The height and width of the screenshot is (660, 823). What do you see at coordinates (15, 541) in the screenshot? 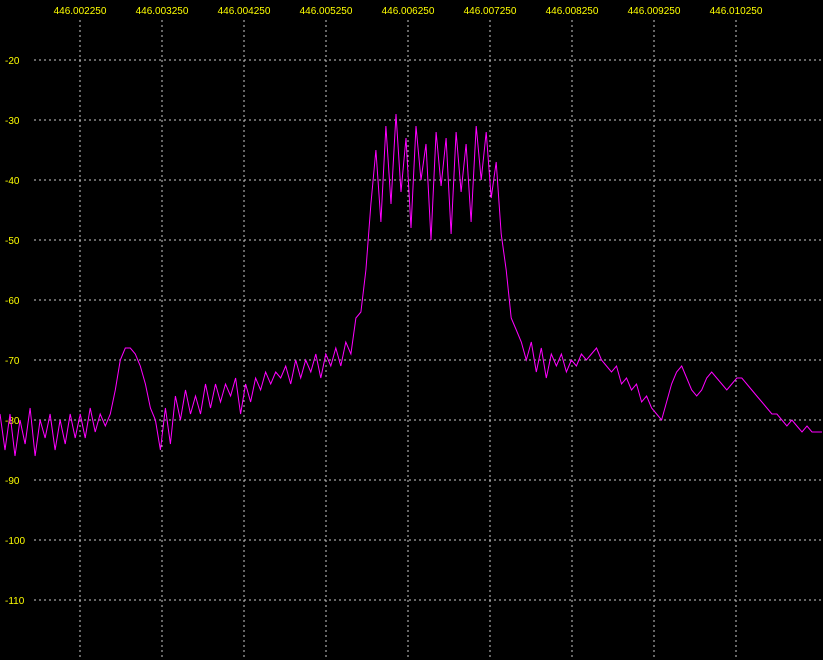
I see `y-tick-label: -100` at bounding box center [15, 541].